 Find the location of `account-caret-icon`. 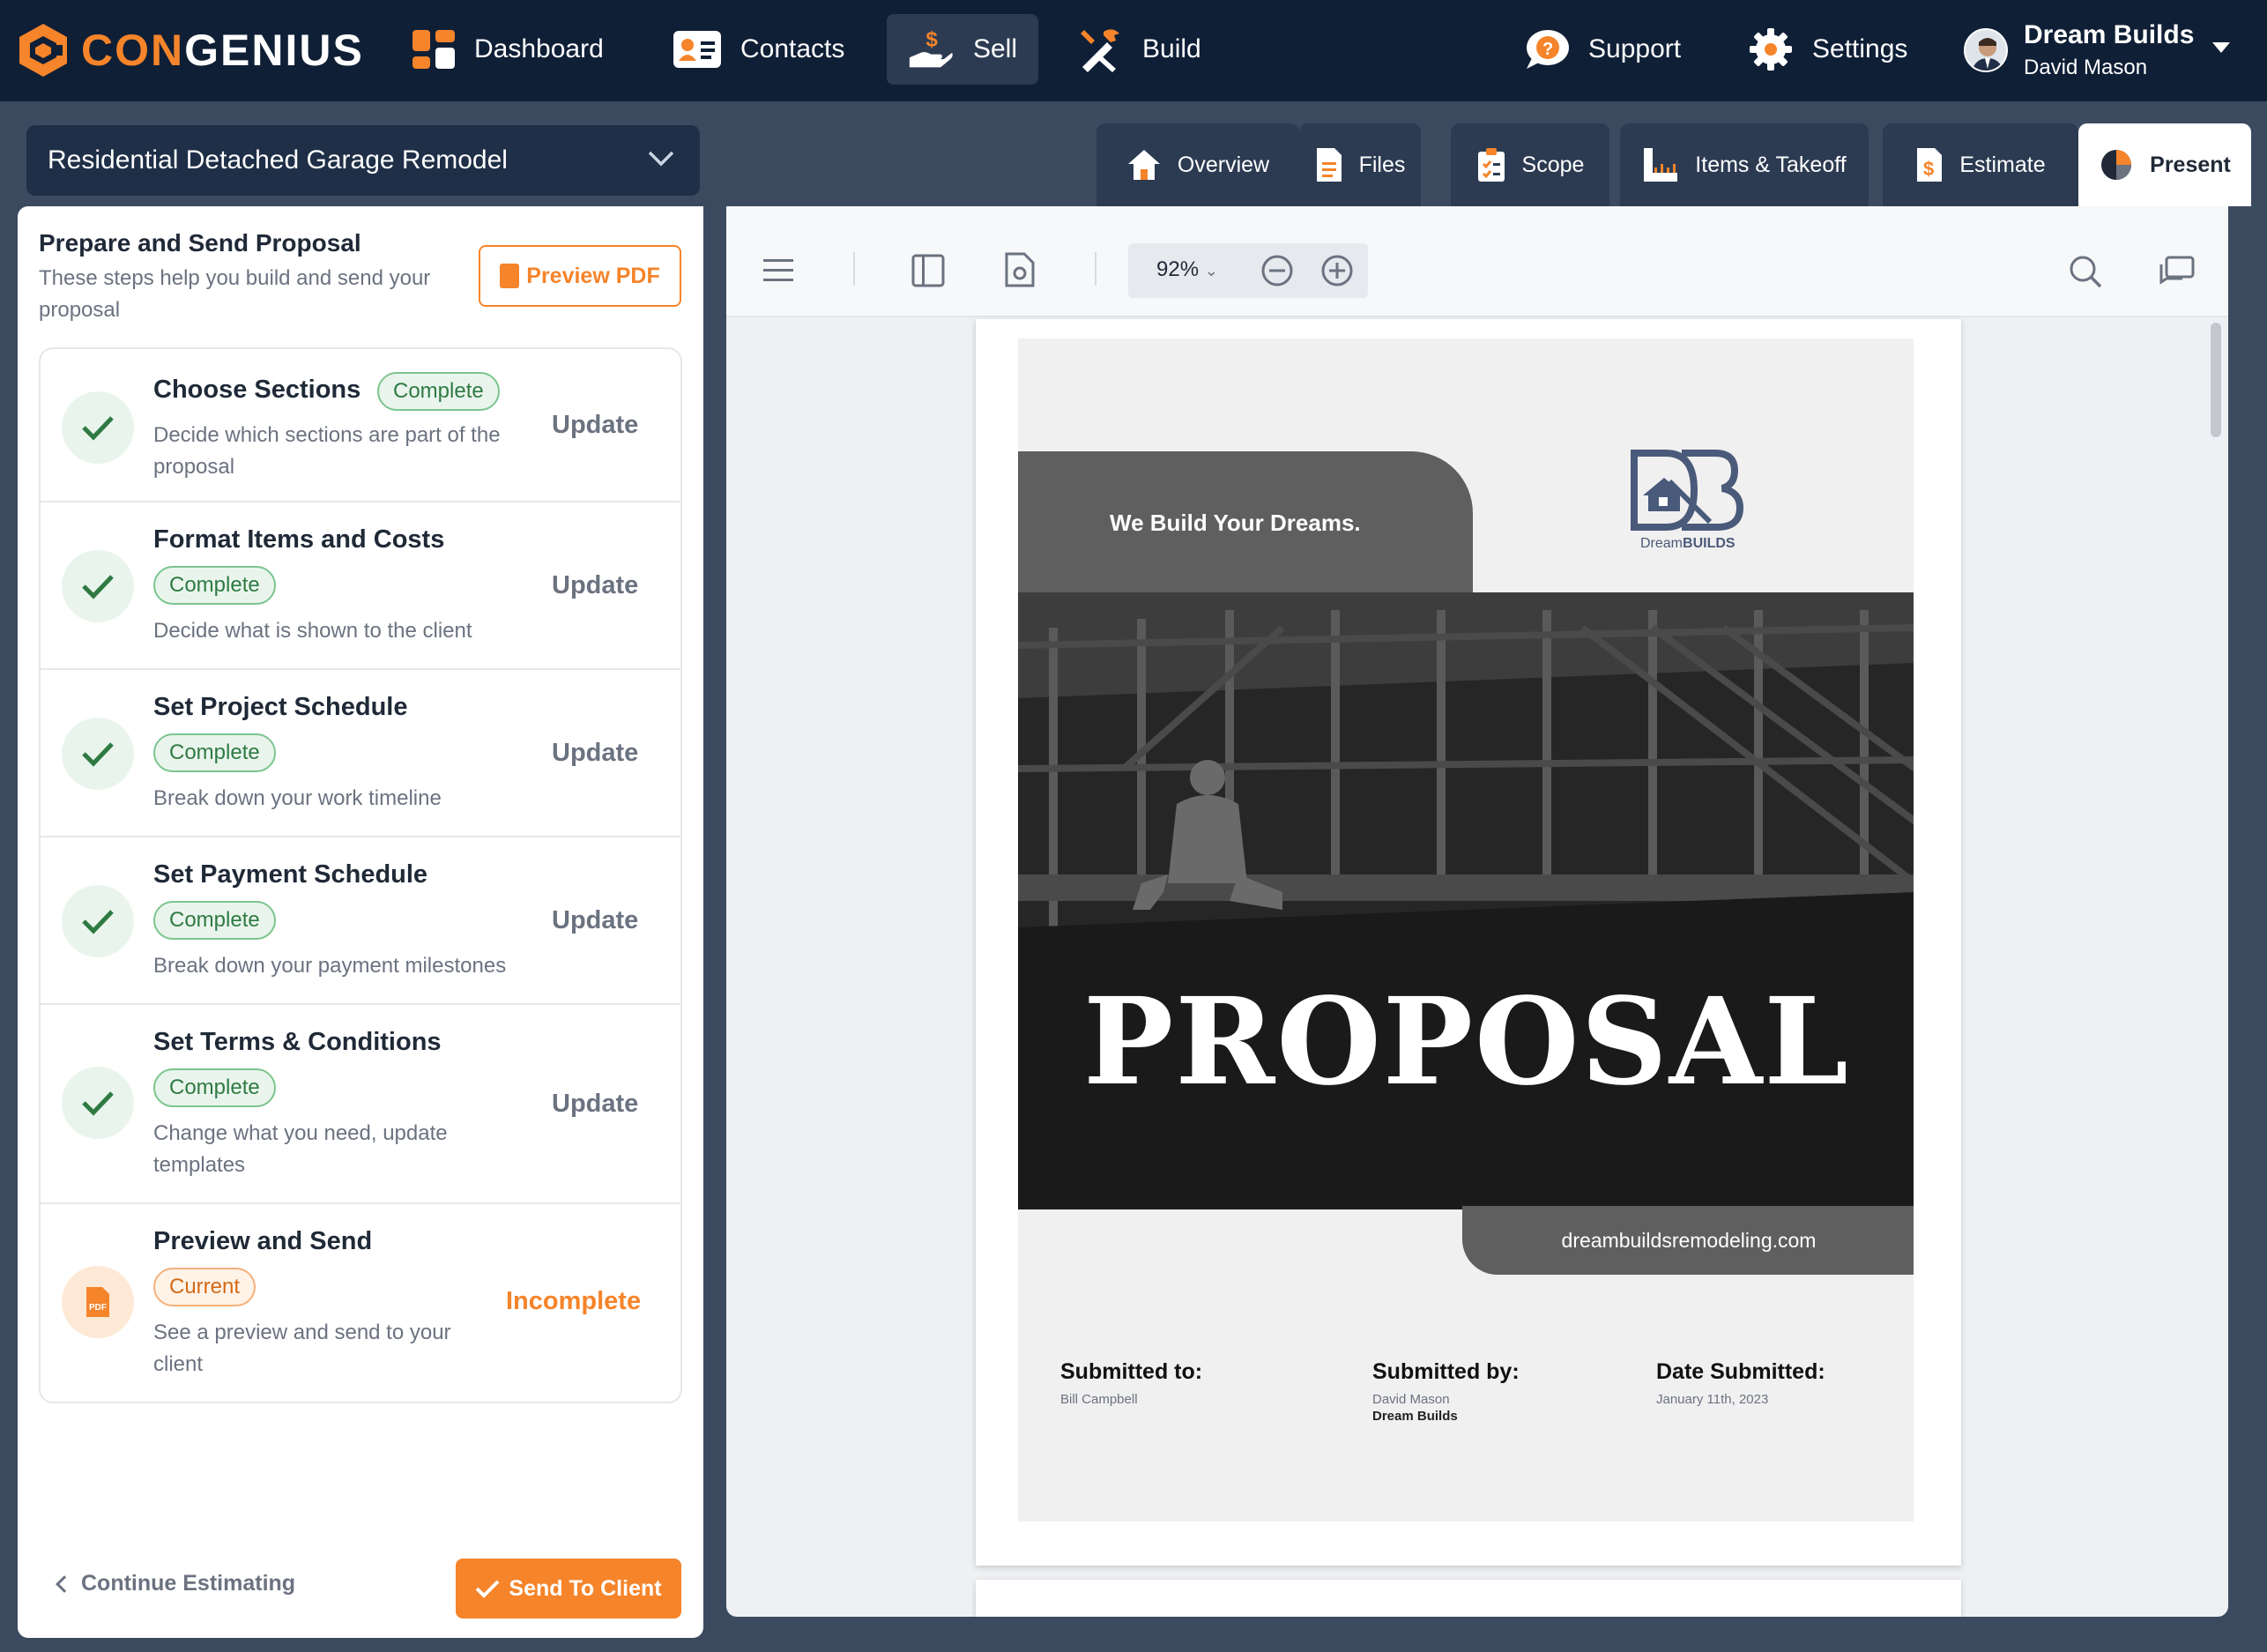

account-caret-icon is located at coordinates (2221, 47).